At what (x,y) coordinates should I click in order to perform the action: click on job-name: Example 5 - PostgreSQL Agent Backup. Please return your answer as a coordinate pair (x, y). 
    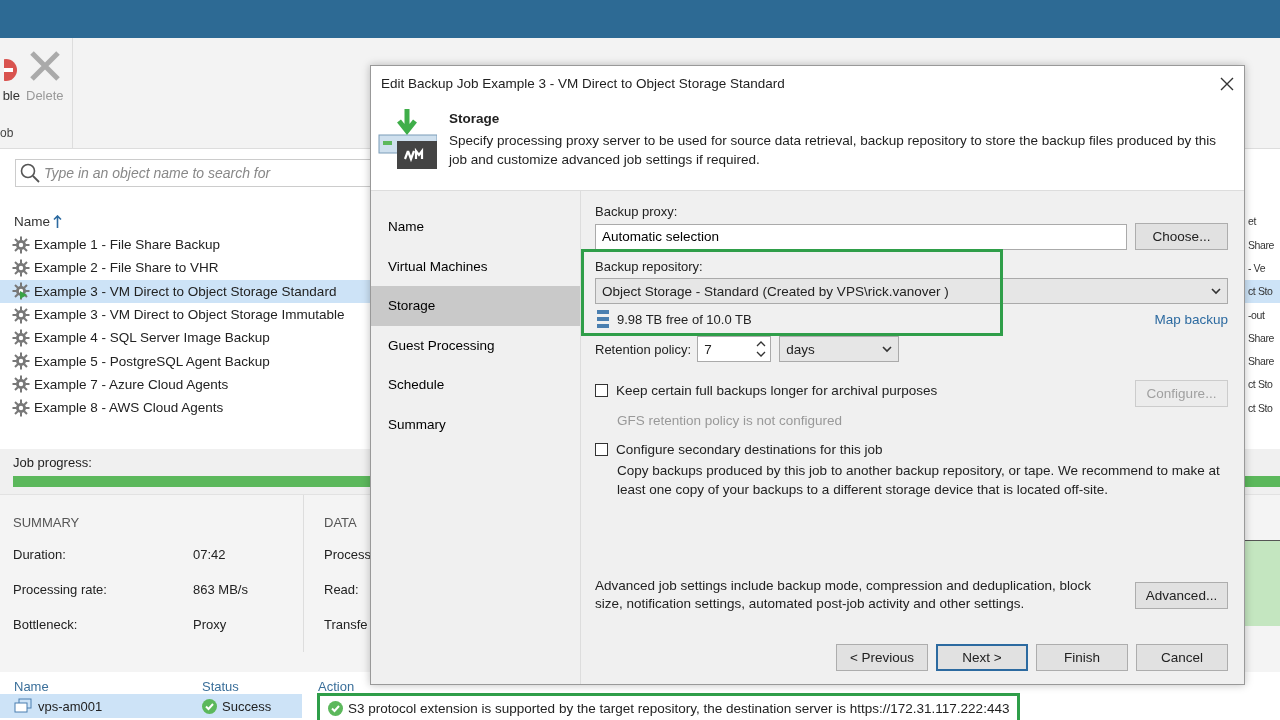
    Looking at the image, I should click on (152, 361).